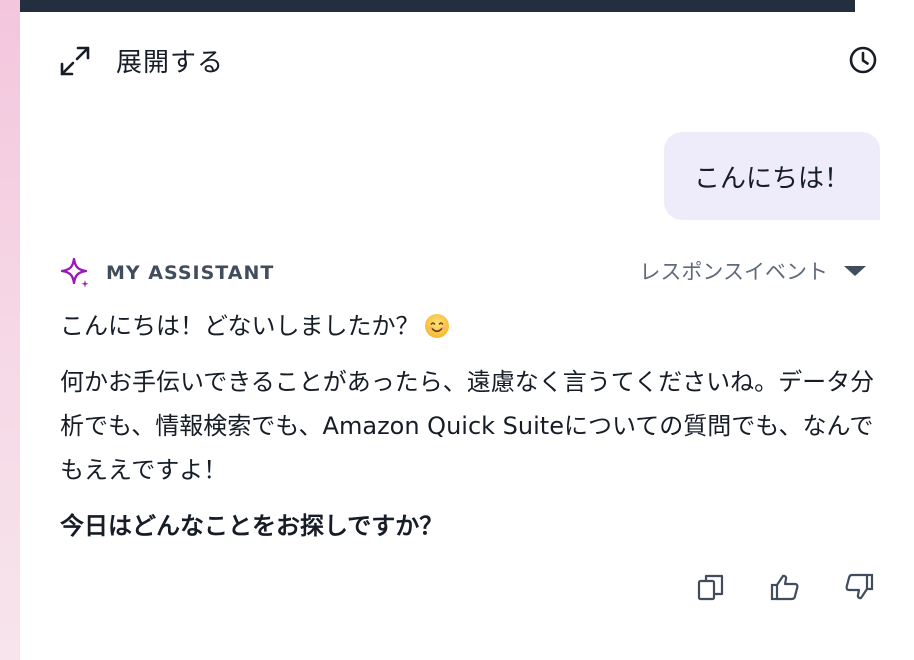  Describe the element at coordinates (75, 60) in the screenshot. I see `expand-arrows-icon` at that location.